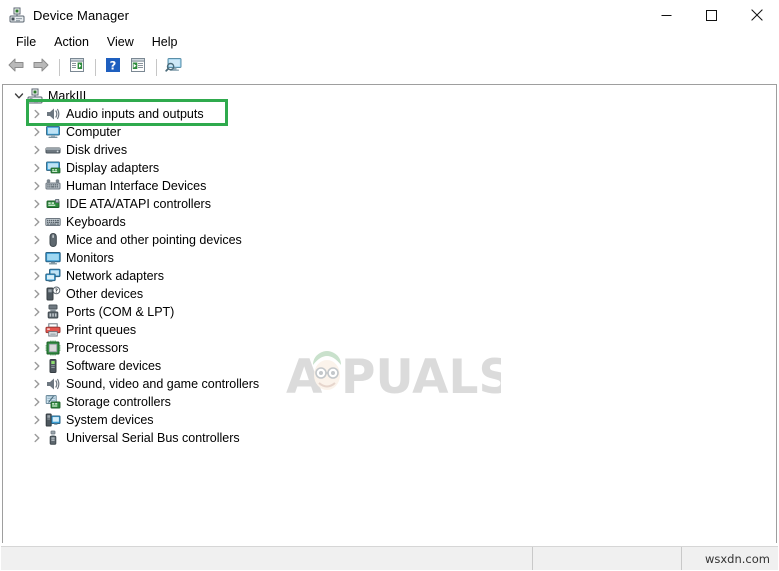 The height and width of the screenshot is (571, 779). What do you see at coordinates (26, 42) in the screenshot?
I see `menu-item-file: File` at bounding box center [26, 42].